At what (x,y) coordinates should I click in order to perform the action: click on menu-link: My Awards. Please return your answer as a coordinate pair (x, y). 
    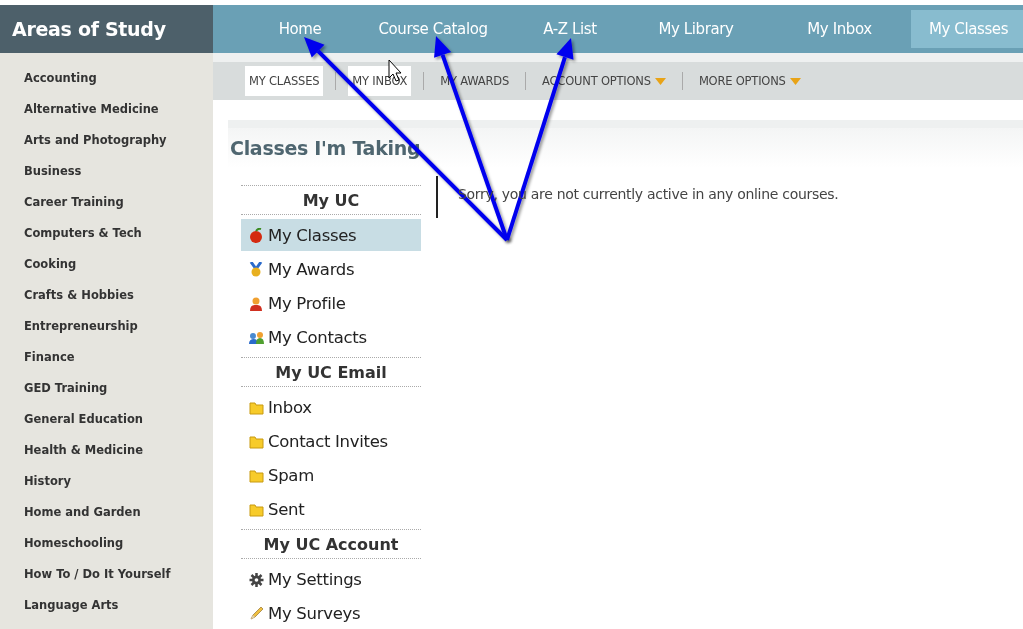
    Looking at the image, I should click on (331, 269).